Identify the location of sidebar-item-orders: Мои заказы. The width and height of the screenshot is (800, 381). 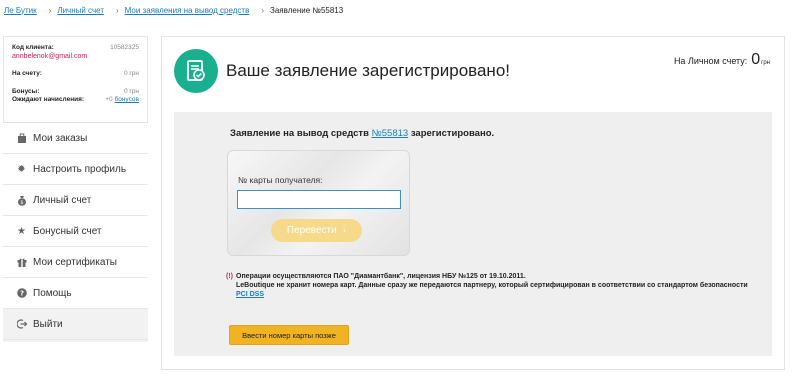
(75, 138).